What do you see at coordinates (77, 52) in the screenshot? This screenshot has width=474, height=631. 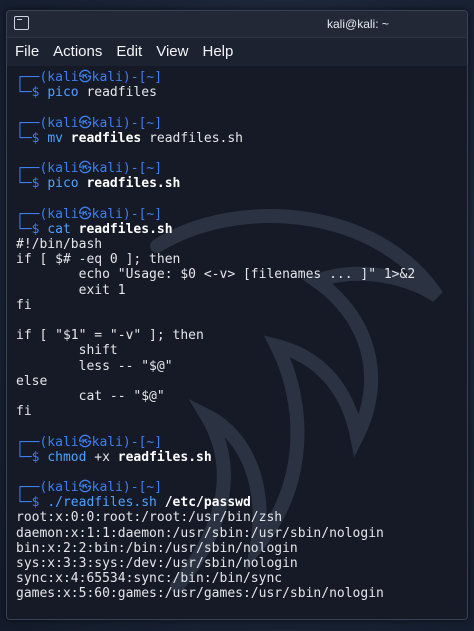 I see `menu-actions: Actions` at bounding box center [77, 52].